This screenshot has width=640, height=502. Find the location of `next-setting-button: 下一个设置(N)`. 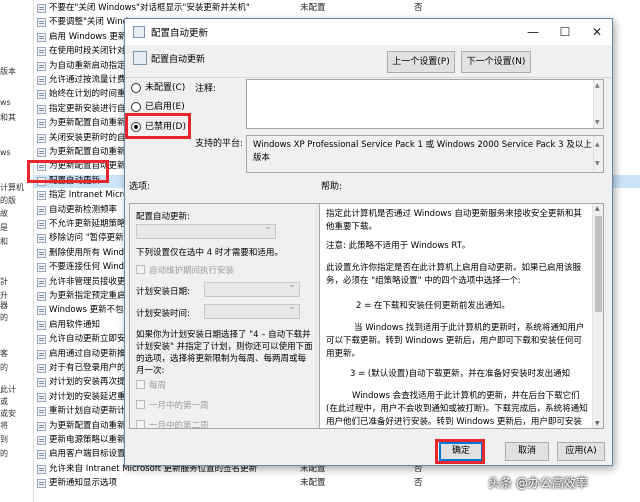

next-setting-button: 下一个设置(N) is located at coordinates (496, 62).